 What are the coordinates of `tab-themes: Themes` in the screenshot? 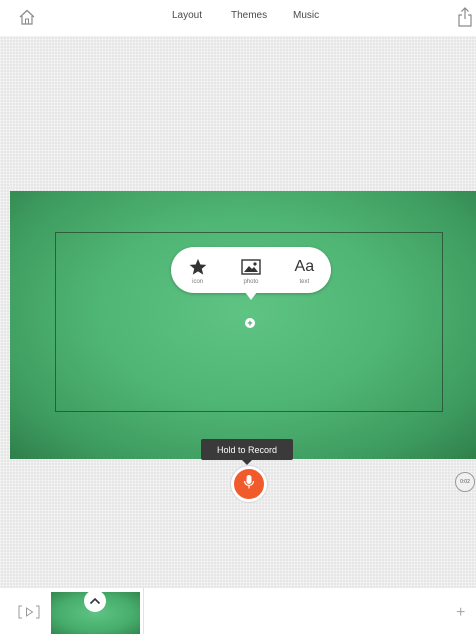 It's located at (249, 15).